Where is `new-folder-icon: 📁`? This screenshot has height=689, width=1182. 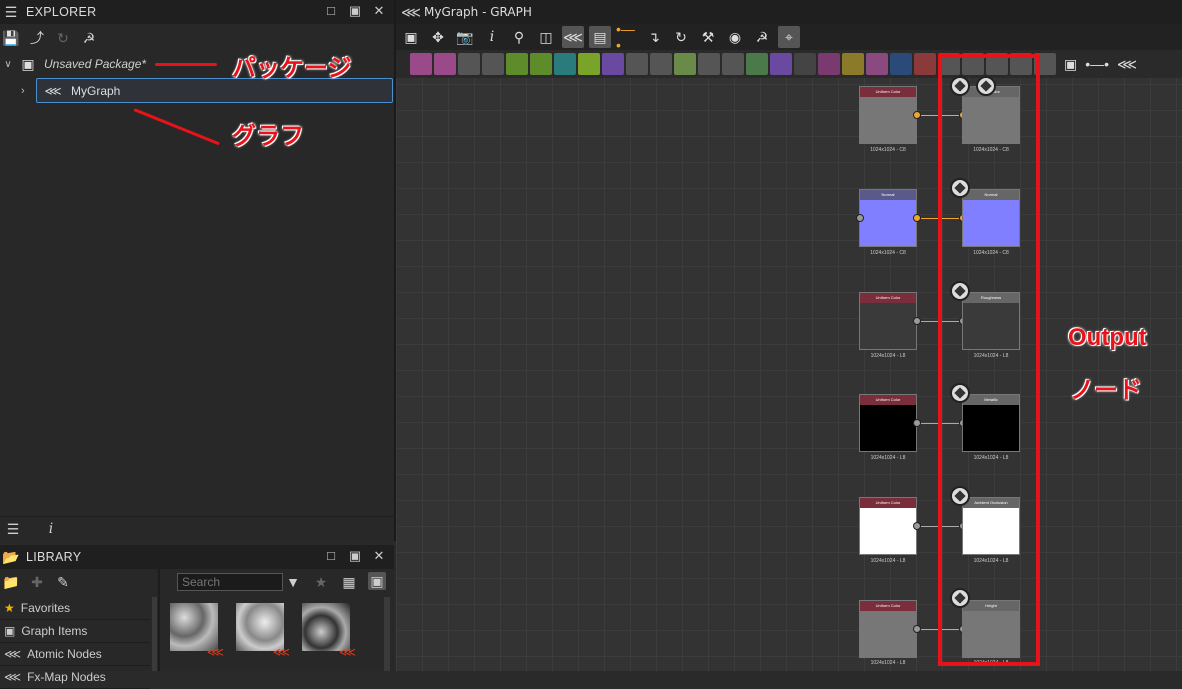
new-folder-icon: 📁 is located at coordinates (11, 582).